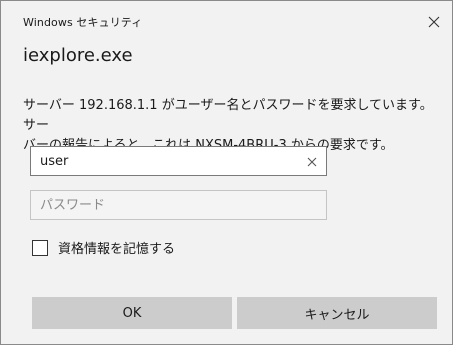 This screenshot has height=345, width=453. I want to click on clear-username-button, so click(312, 161).